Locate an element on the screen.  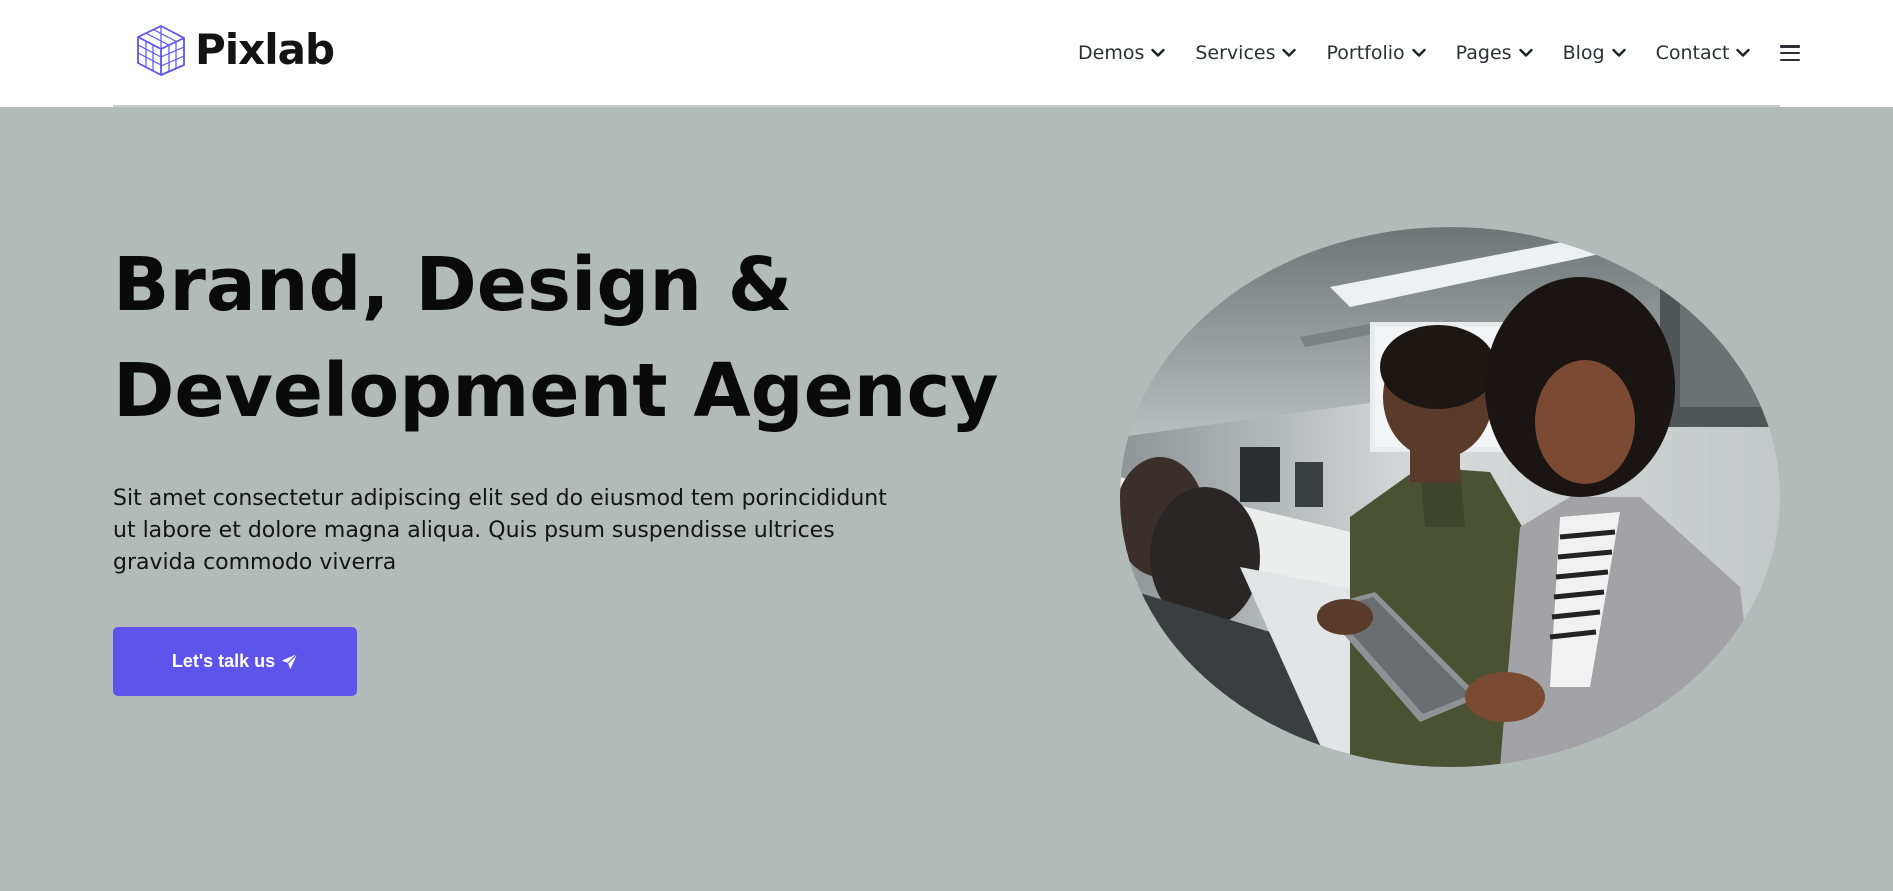
isometric-grid-cube-icon is located at coordinates (161, 50).